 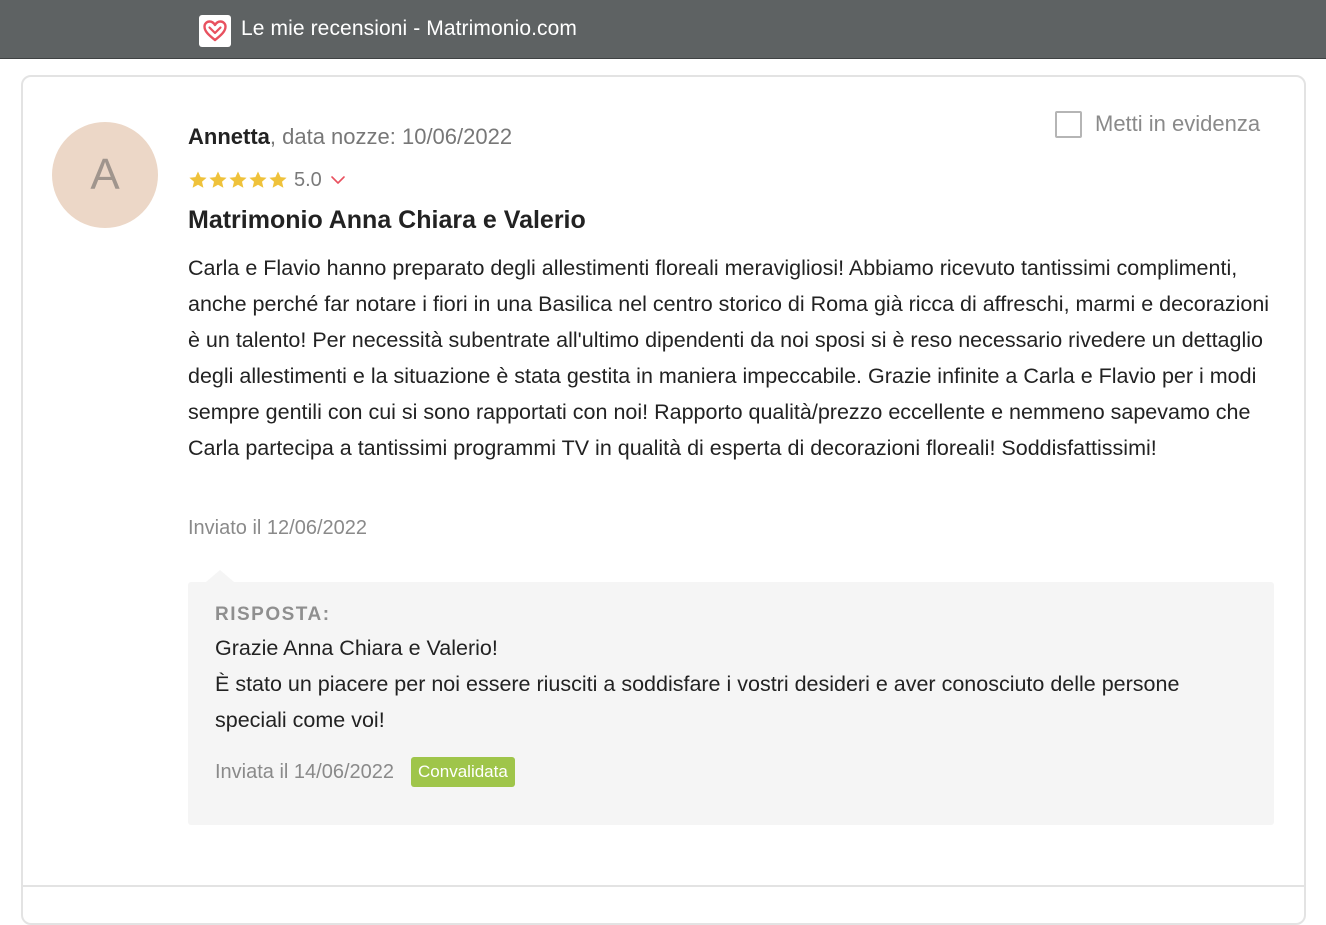 What do you see at coordinates (220, 576) in the screenshot?
I see `reply-notch` at bounding box center [220, 576].